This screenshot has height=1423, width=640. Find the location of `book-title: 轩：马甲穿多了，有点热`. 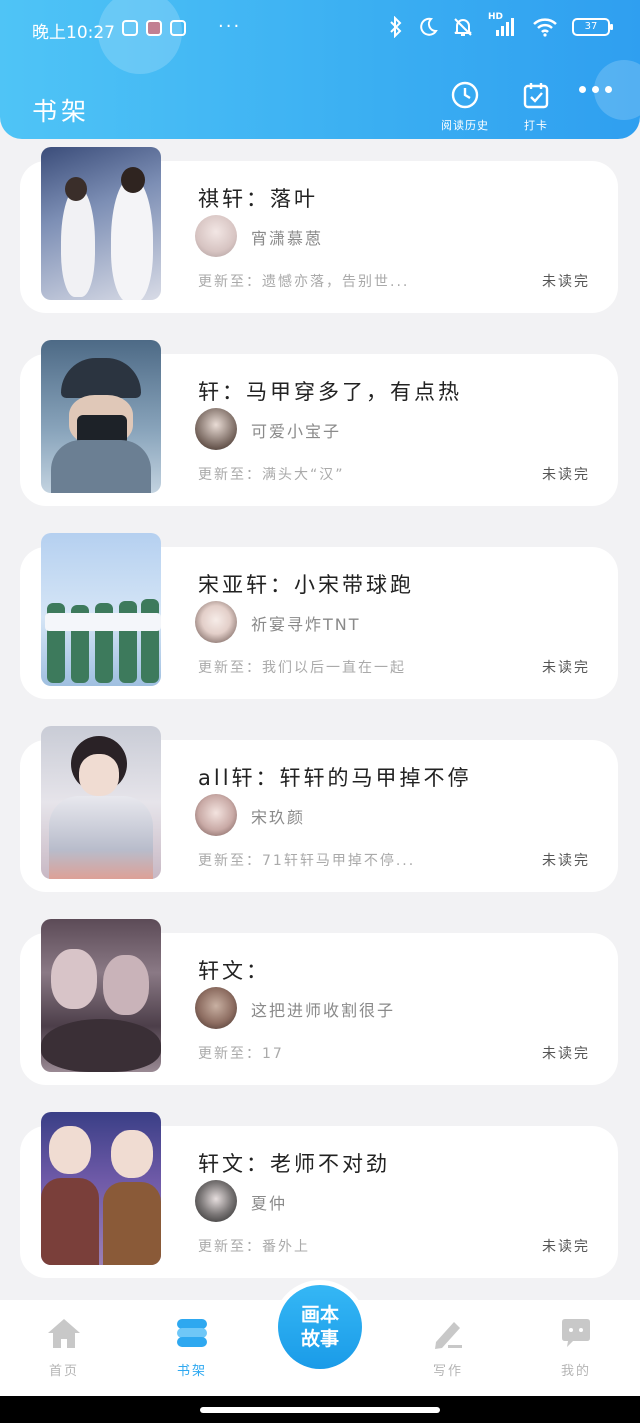

book-title: 轩：马甲穿多了，有点热 is located at coordinates (330, 392).